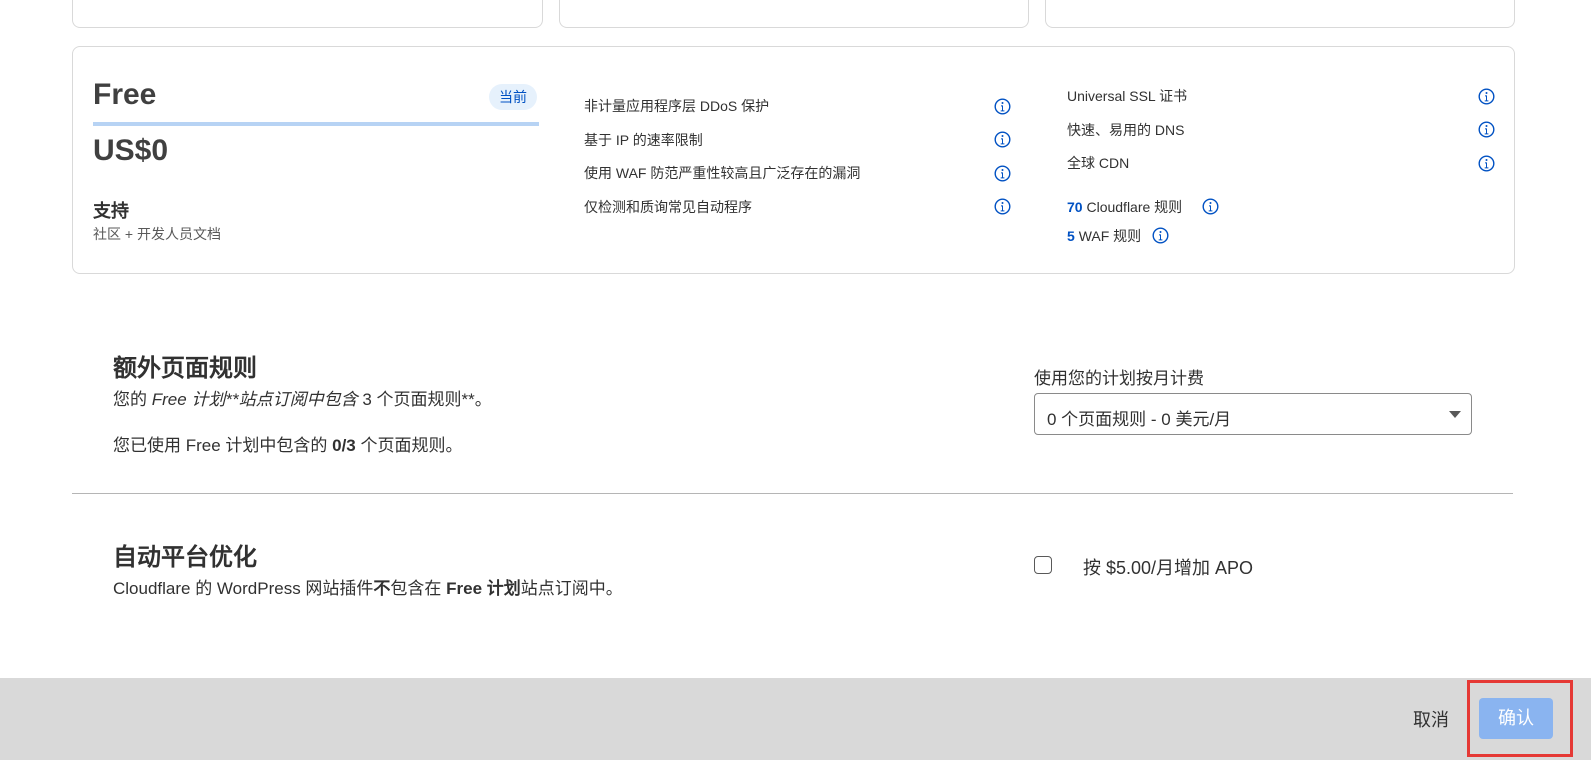 The height and width of the screenshot is (760, 1591). I want to click on plan-name: Free, so click(125, 94).